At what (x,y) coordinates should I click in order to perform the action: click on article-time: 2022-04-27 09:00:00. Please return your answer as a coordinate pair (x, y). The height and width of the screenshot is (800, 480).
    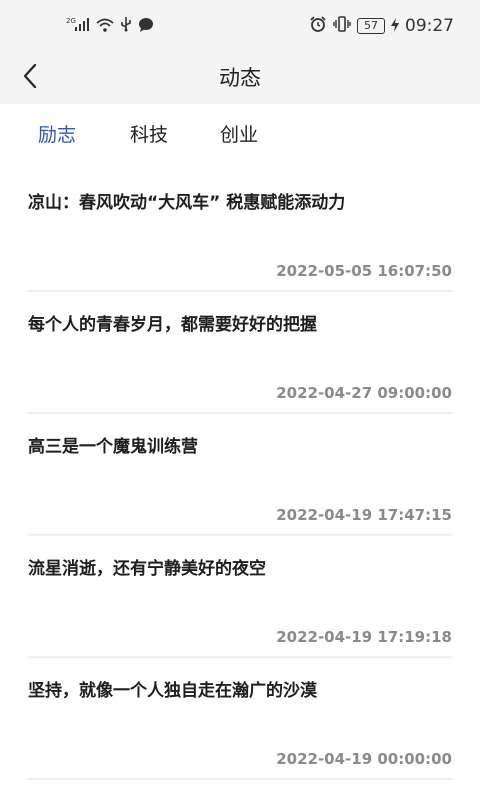
    Looking at the image, I should click on (364, 393).